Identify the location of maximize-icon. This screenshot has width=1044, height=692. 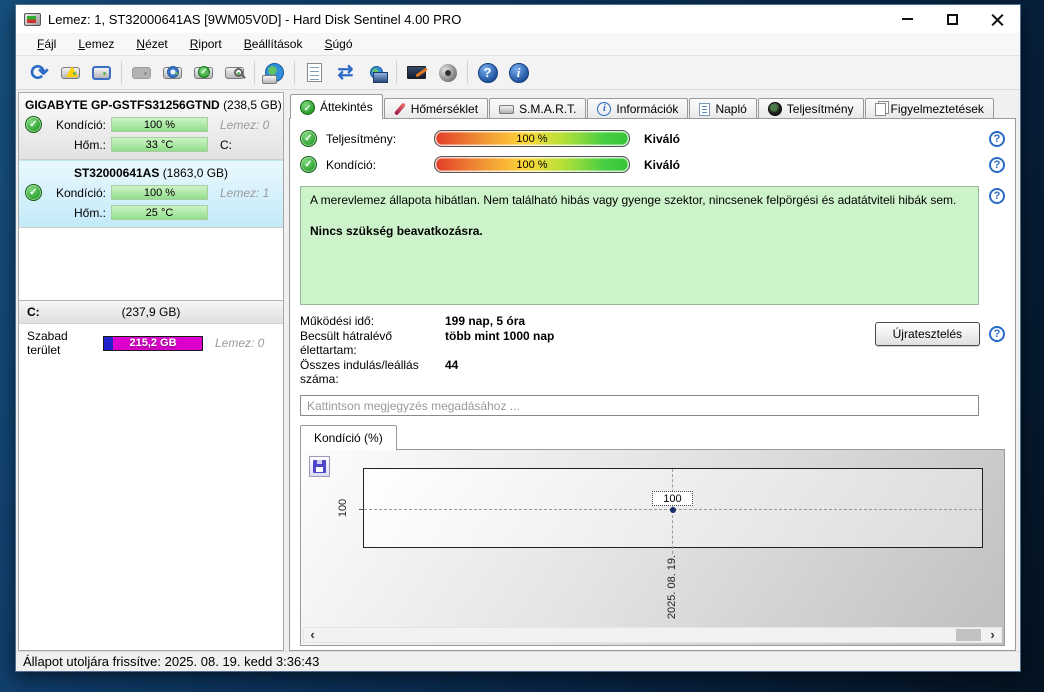
(952, 19).